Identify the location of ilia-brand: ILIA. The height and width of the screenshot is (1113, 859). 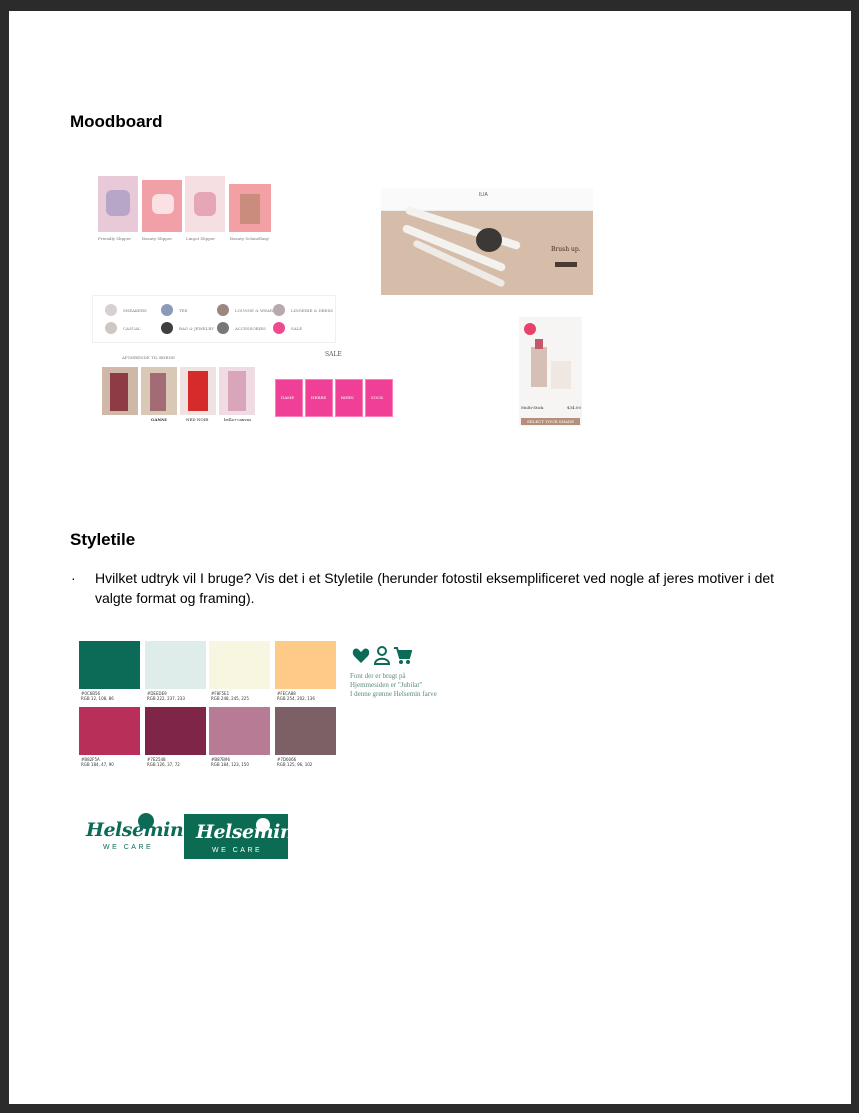
(483, 195).